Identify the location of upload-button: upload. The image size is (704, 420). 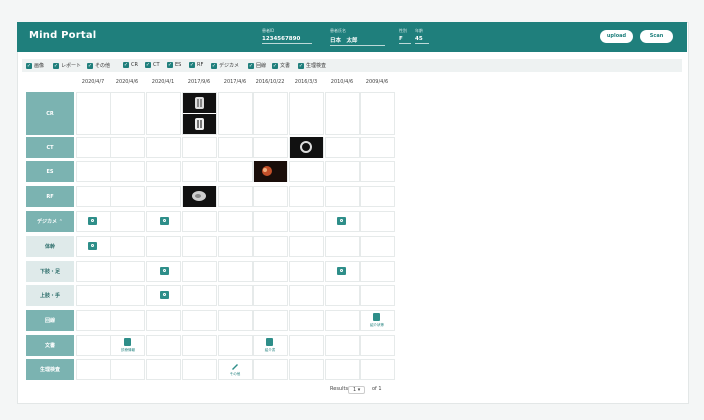
(616, 36).